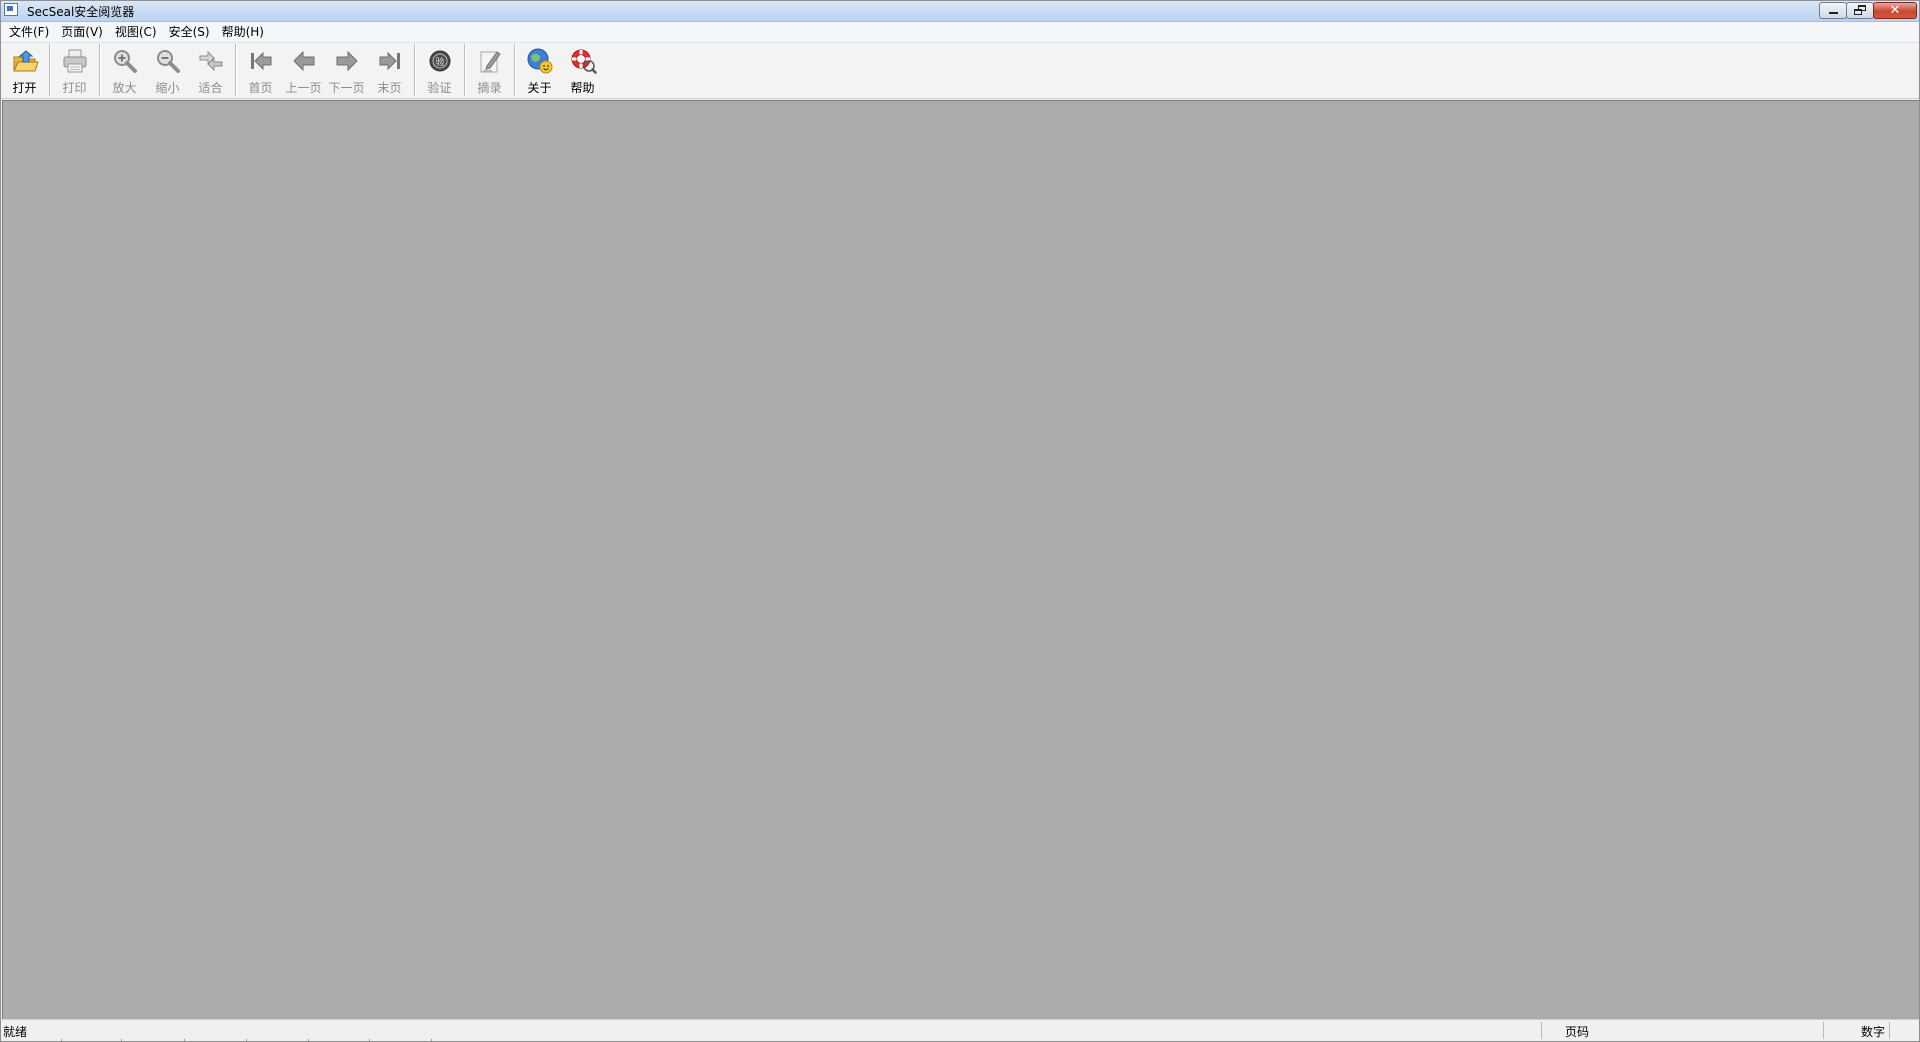 This screenshot has width=1920, height=1042. I want to click on restore-icon, so click(1858, 12).